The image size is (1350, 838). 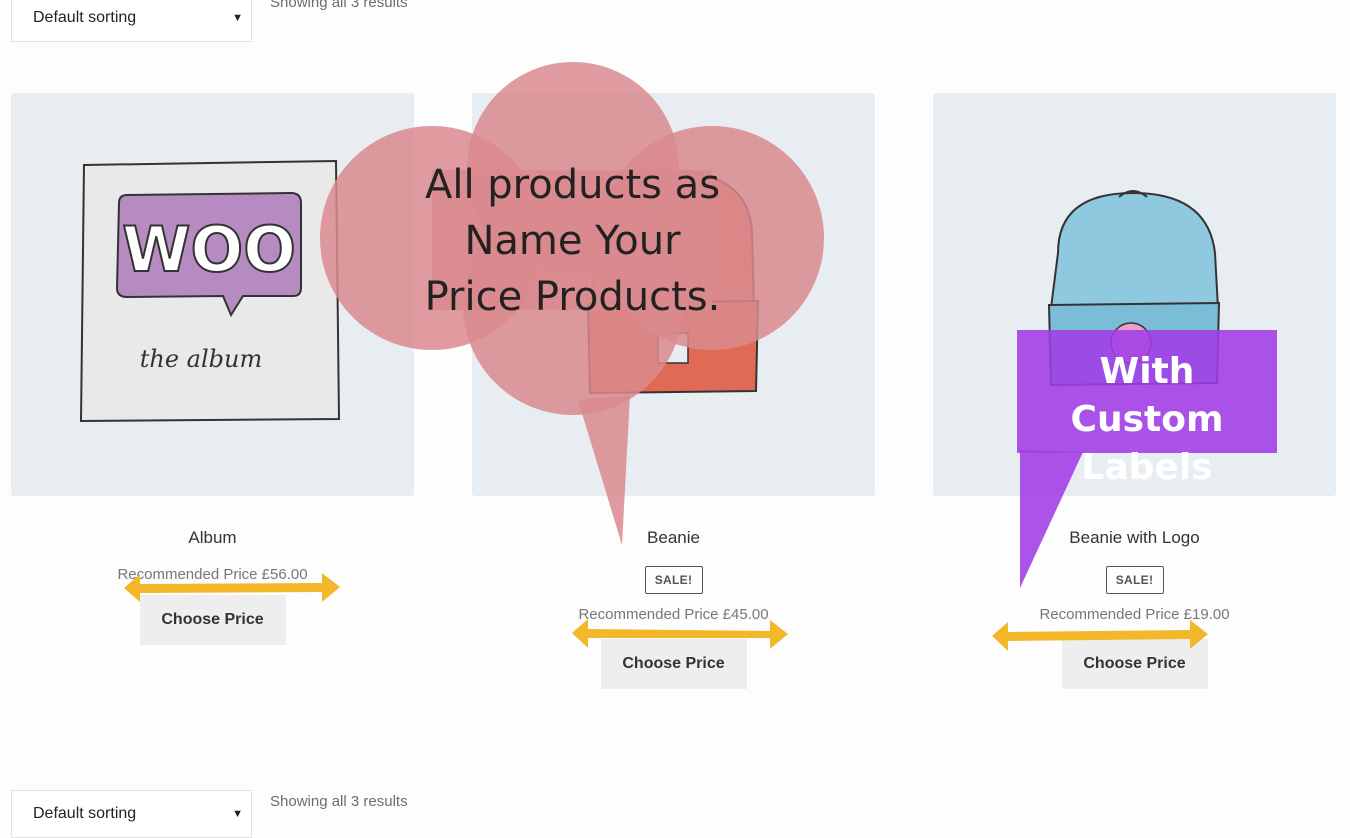 I want to click on product-price: Recommended Price £56.00, so click(x=212, y=574).